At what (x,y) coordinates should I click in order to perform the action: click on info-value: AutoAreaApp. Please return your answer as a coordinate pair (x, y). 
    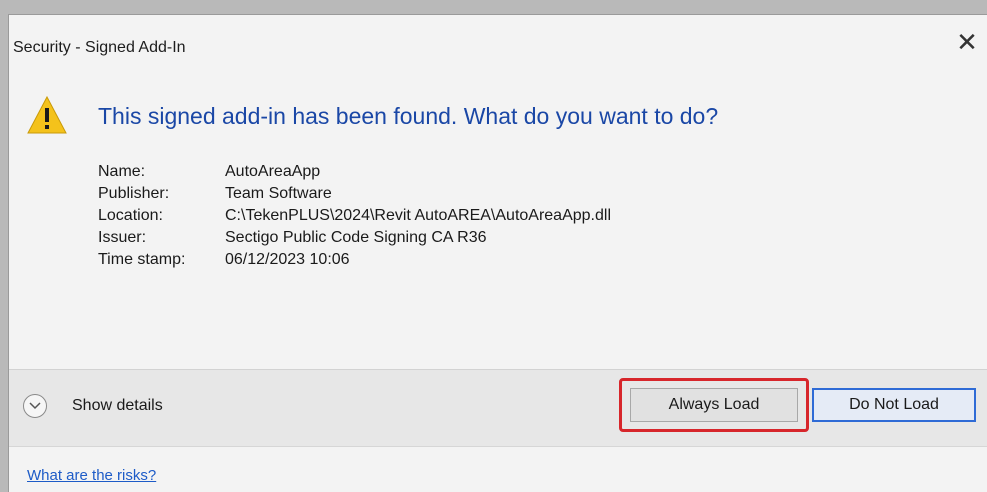
    Looking at the image, I should click on (273, 171).